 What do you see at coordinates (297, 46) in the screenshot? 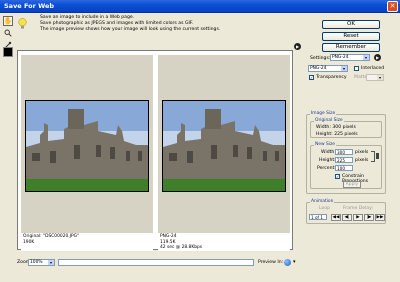
I see `optimize-menu-icon: ▶` at bounding box center [297, 46].